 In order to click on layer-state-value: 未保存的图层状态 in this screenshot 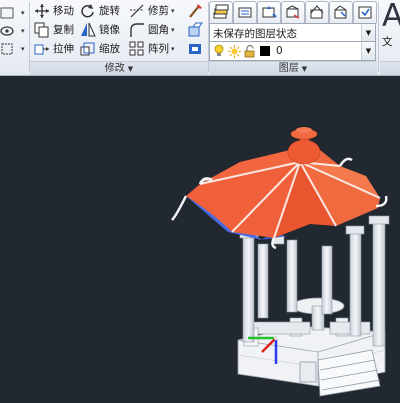, I will do `click(255, 33)`.